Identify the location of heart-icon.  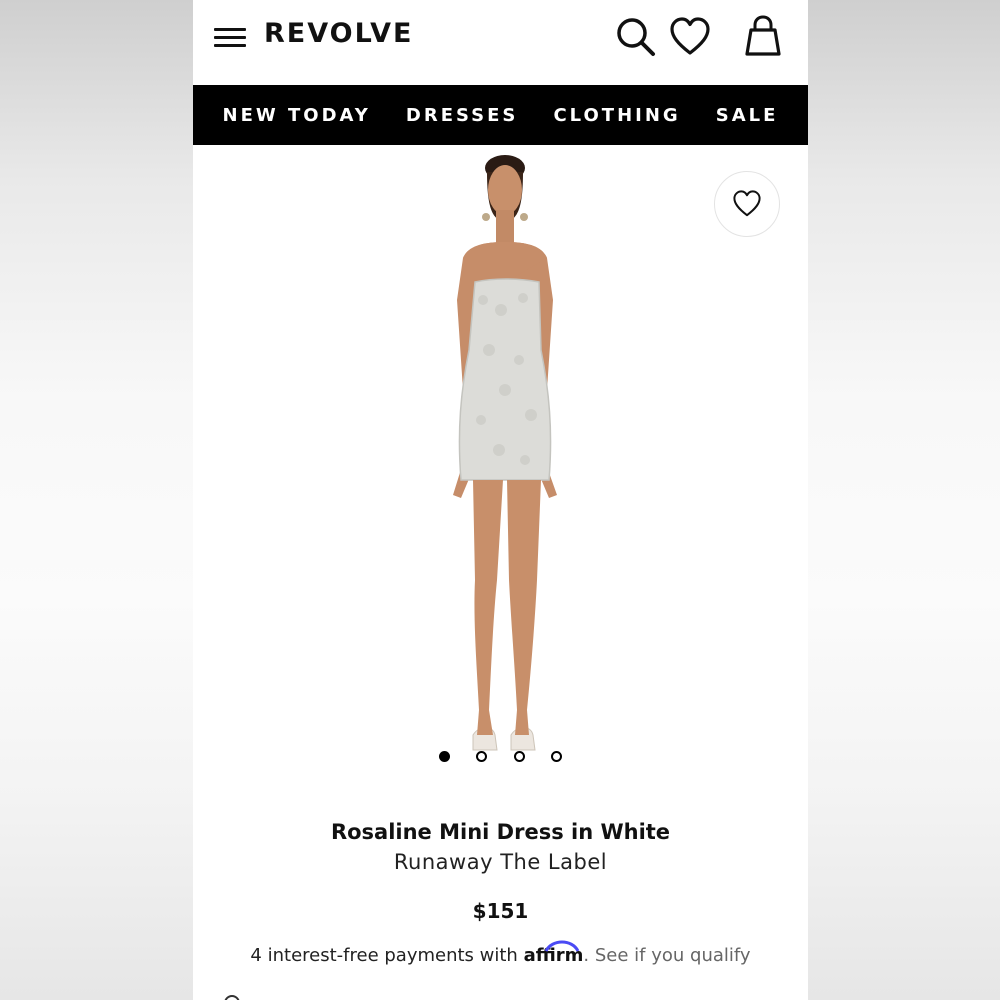
(690, 39).